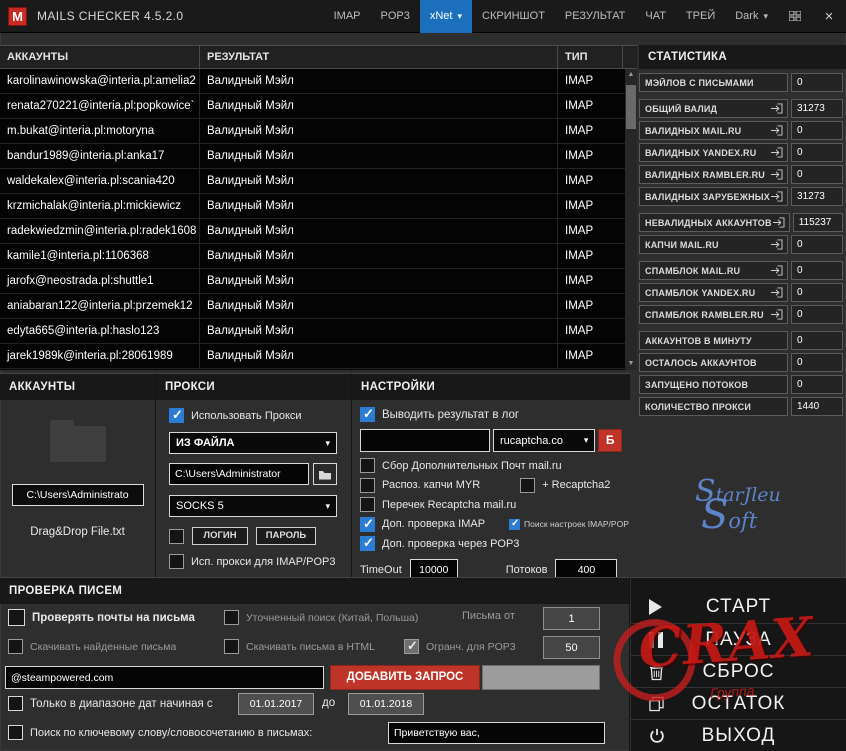 Image resolution: width=846 pixels, height=751 pixels. Describe the element at coordinates (451, 414) in the screenshot. I see `log-output-label: Выводить результат в лог` at that location.